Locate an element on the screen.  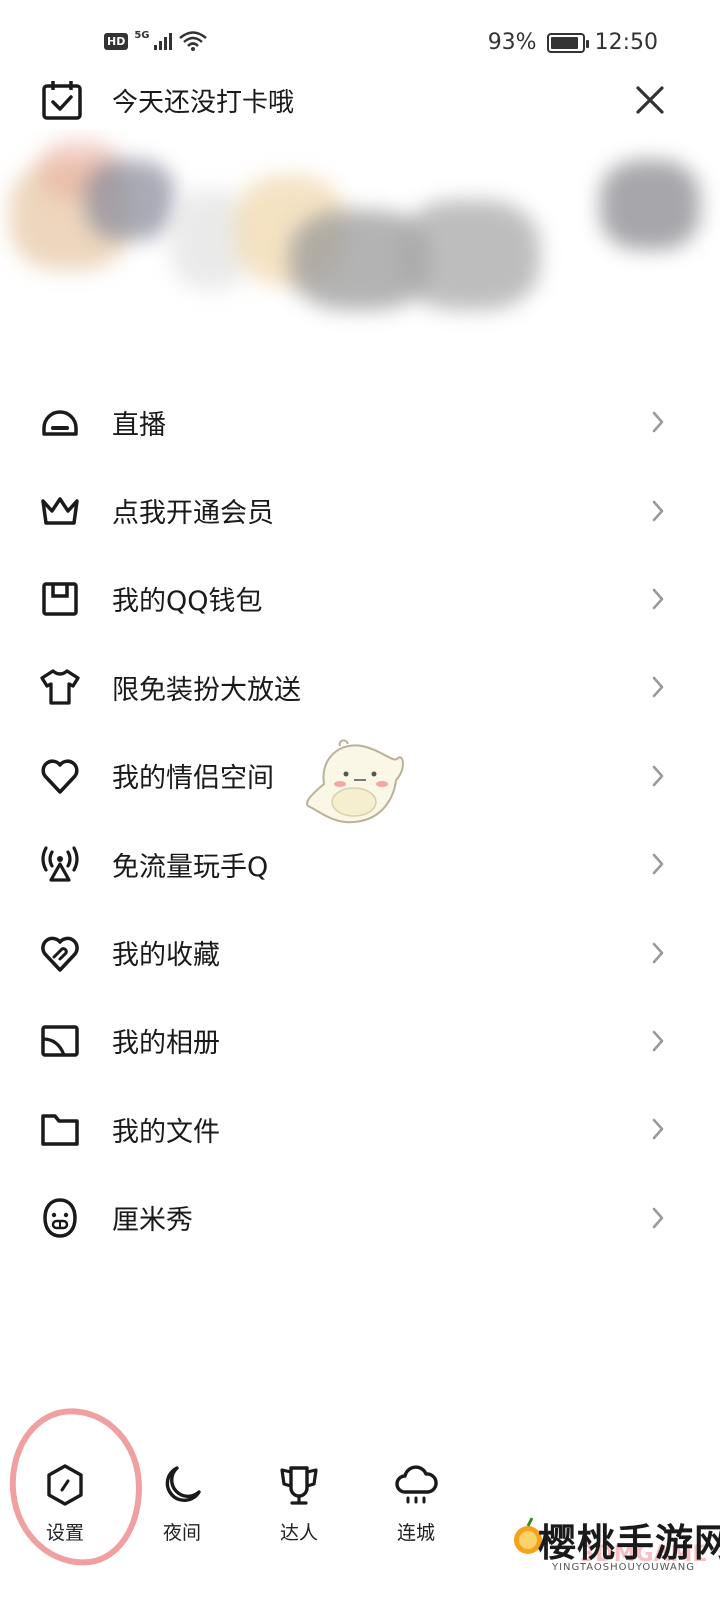
menu-item-label: 直播 is located at coordinates (139, 425).